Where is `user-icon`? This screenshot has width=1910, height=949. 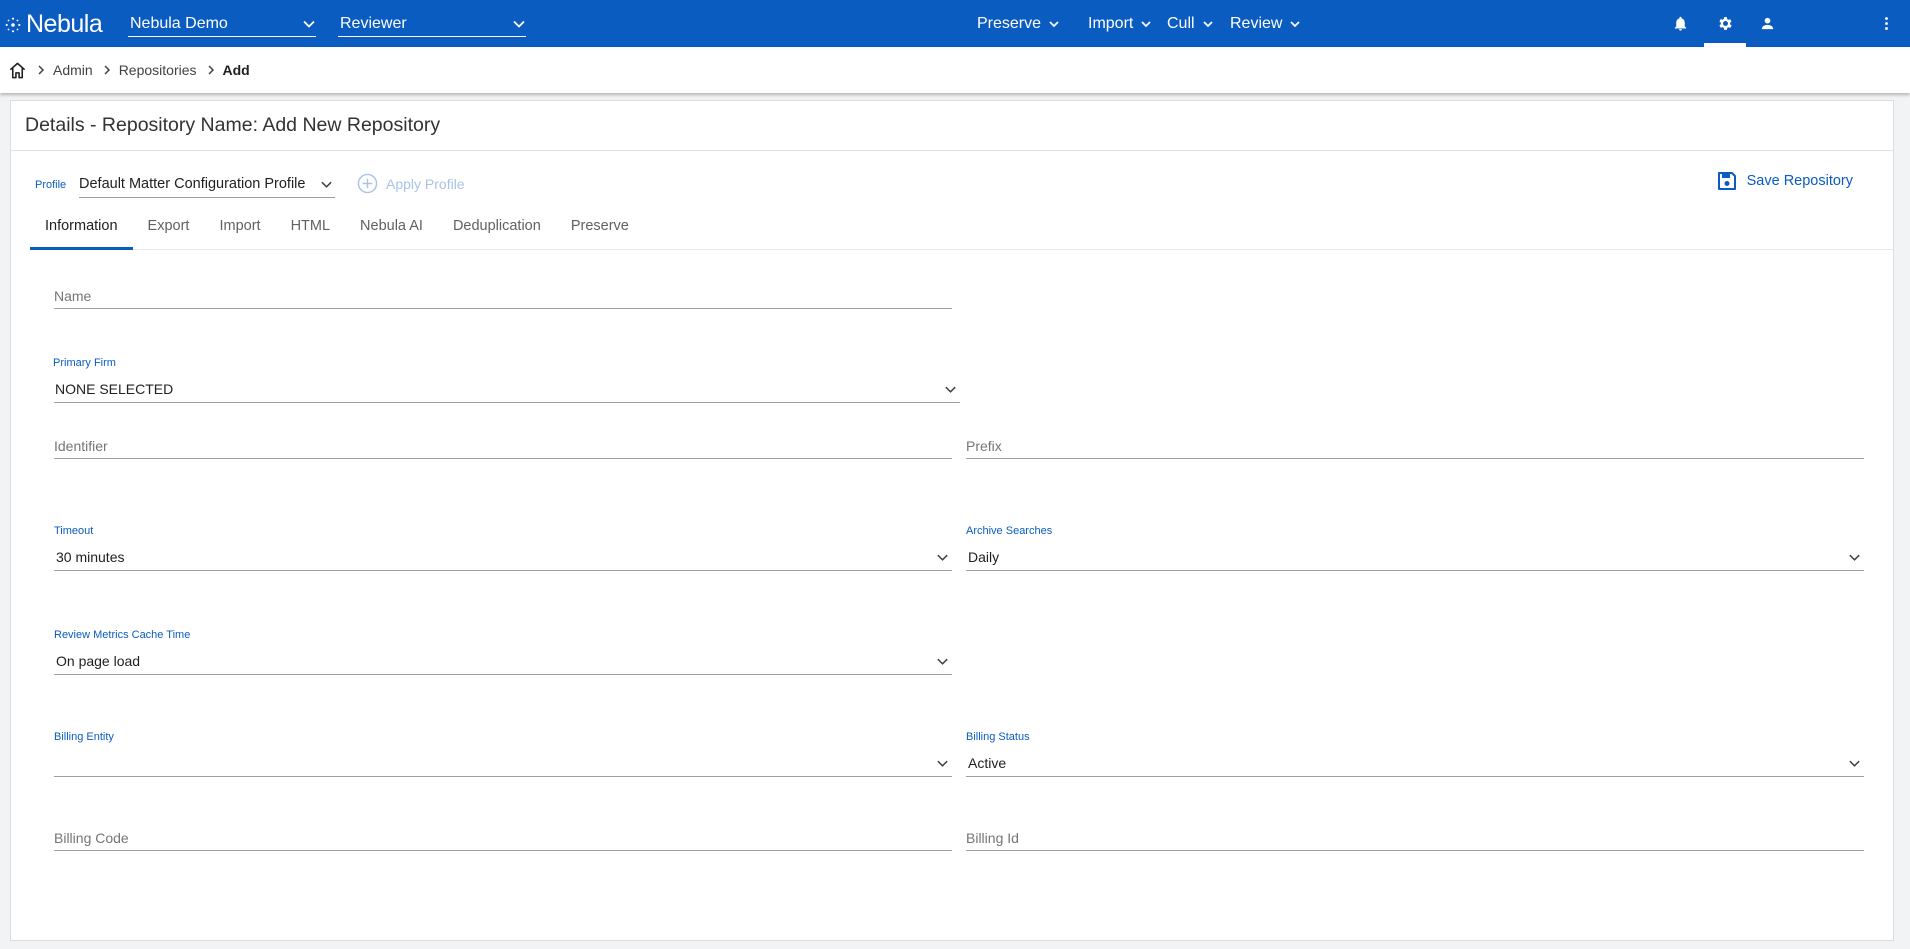 user-icon is located at coordinates (1767, 23).